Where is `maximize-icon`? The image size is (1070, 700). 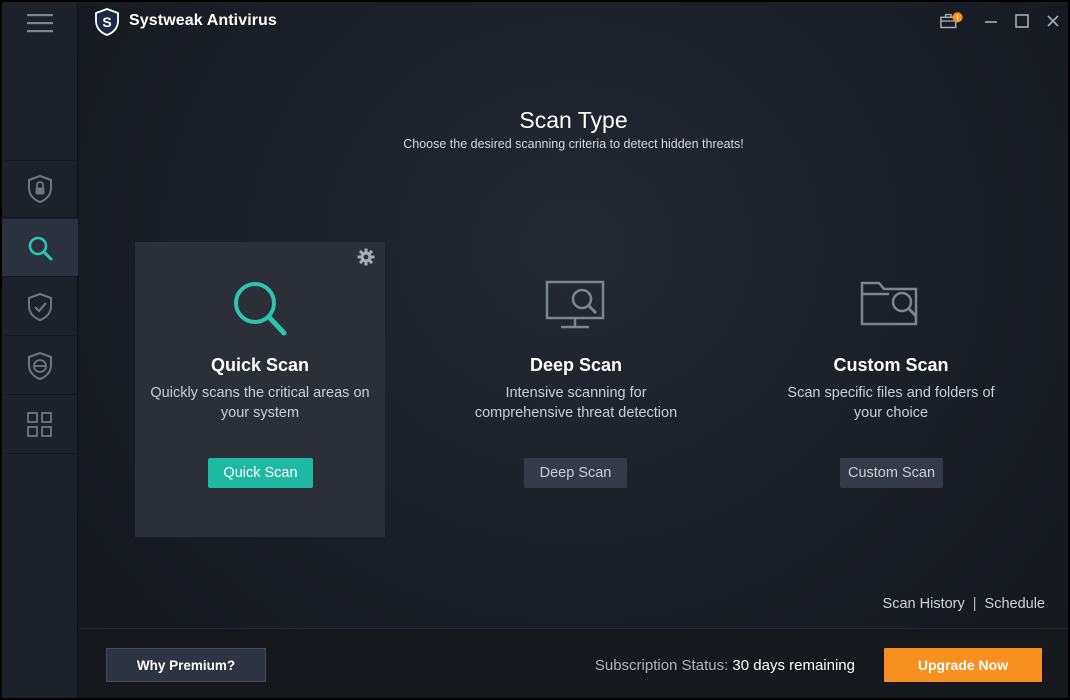
maximize-icon is located at coordinates (1022, 21).